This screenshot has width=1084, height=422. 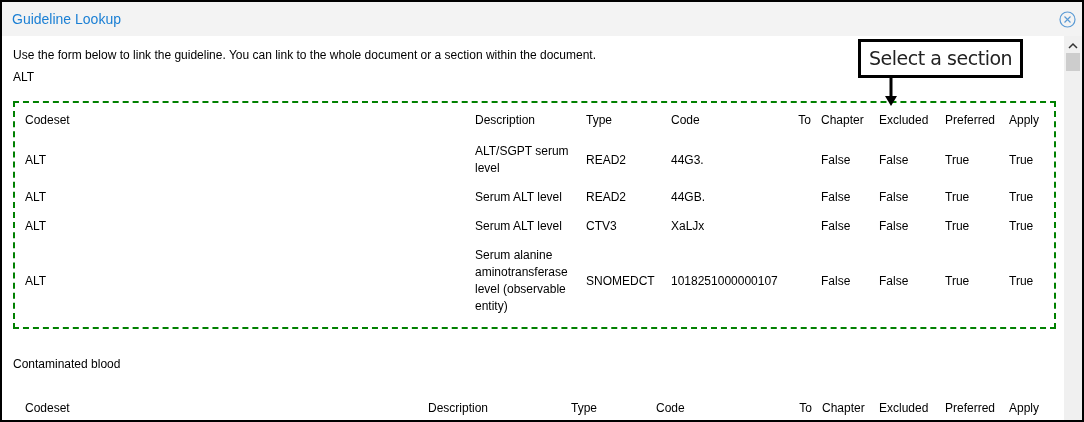 What do you see at coordinates (304, 55) in the screenshot?
I see `instruction-text: Use the form below to link the guideline. You can link to the whole document or a section within the document.` at bounding box center [304, 55].